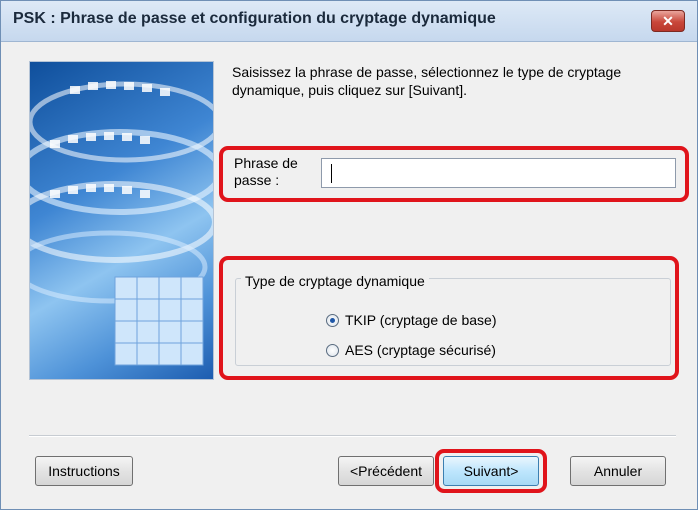  What do you see at coordinates (331, 173) in the screenshot?
I see `text-caret` at bounding box center [331, 173].